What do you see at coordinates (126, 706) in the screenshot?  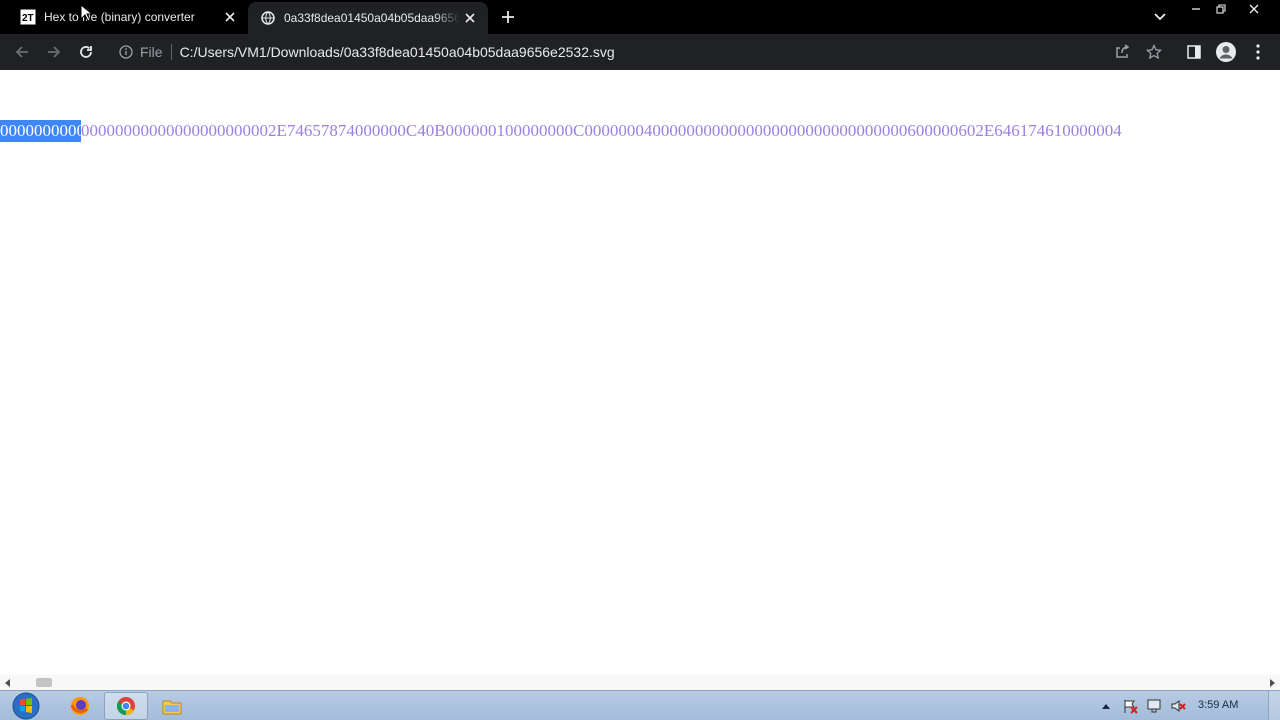 I see `chrome-icon` at bounding box center [126, 706].